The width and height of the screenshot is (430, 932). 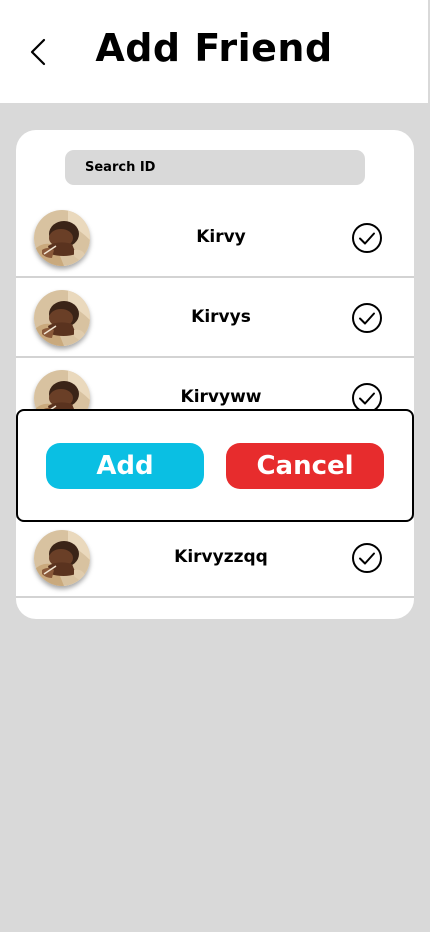 I want to click on list-item: Kirvy, so click(x=215, y=238).